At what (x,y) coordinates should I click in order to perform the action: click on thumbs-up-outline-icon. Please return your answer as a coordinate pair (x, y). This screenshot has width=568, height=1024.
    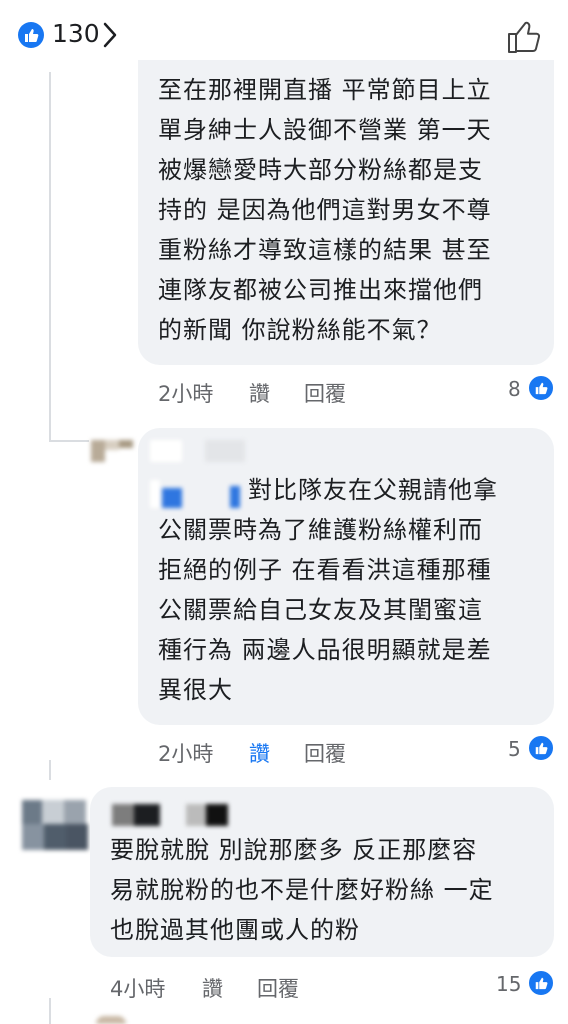
    Looking at the image, I should click on (524, 37).